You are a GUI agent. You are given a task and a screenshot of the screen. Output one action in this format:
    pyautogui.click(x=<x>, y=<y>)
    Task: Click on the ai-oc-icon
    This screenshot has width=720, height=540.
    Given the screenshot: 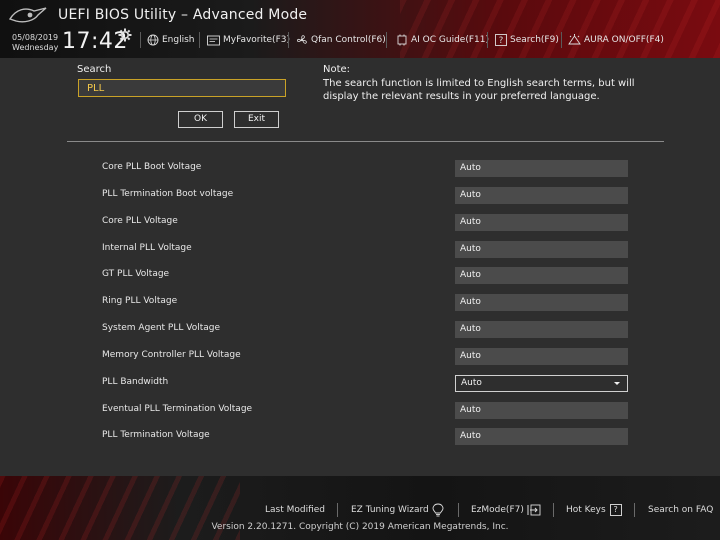 What is the action you would take?
    pyautogui.click(x=402, y=40)
    